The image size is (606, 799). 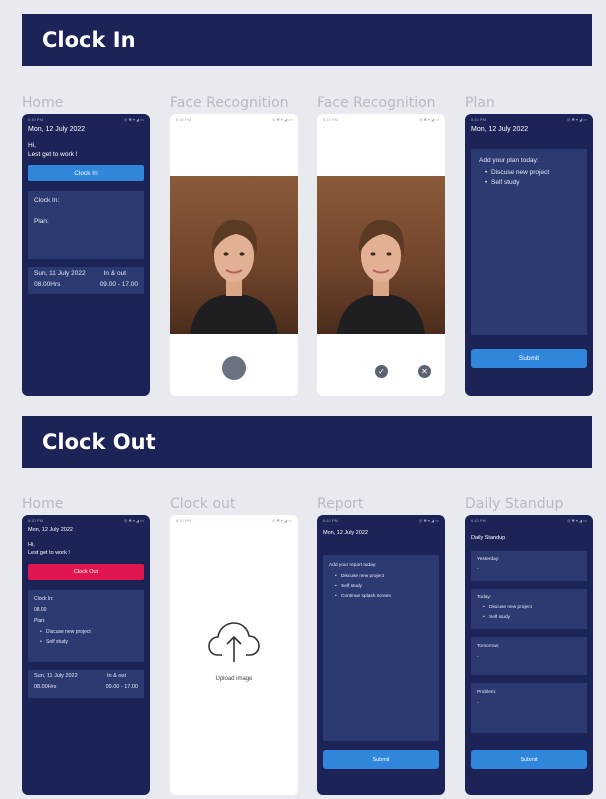 I want to click on yesterday-label: Yesterday:, so click(x=488, y=559).